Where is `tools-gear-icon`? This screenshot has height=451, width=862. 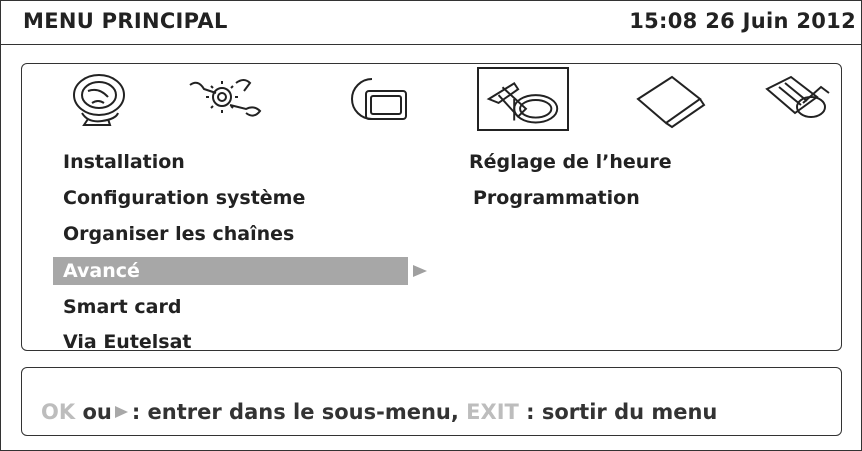 tools-gear-icon is located at coordinates (225, 99).